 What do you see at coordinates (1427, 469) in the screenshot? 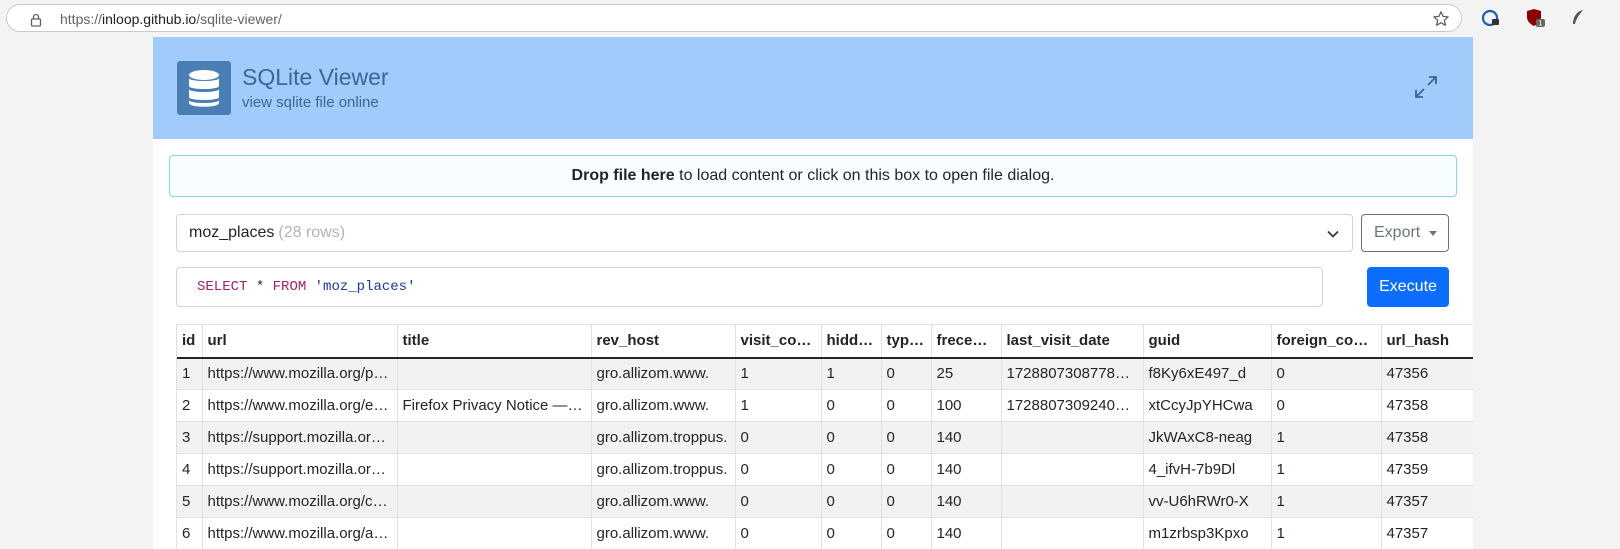
I see `table-cell-url-hash: 47359` at bounding box center [1427, 469].